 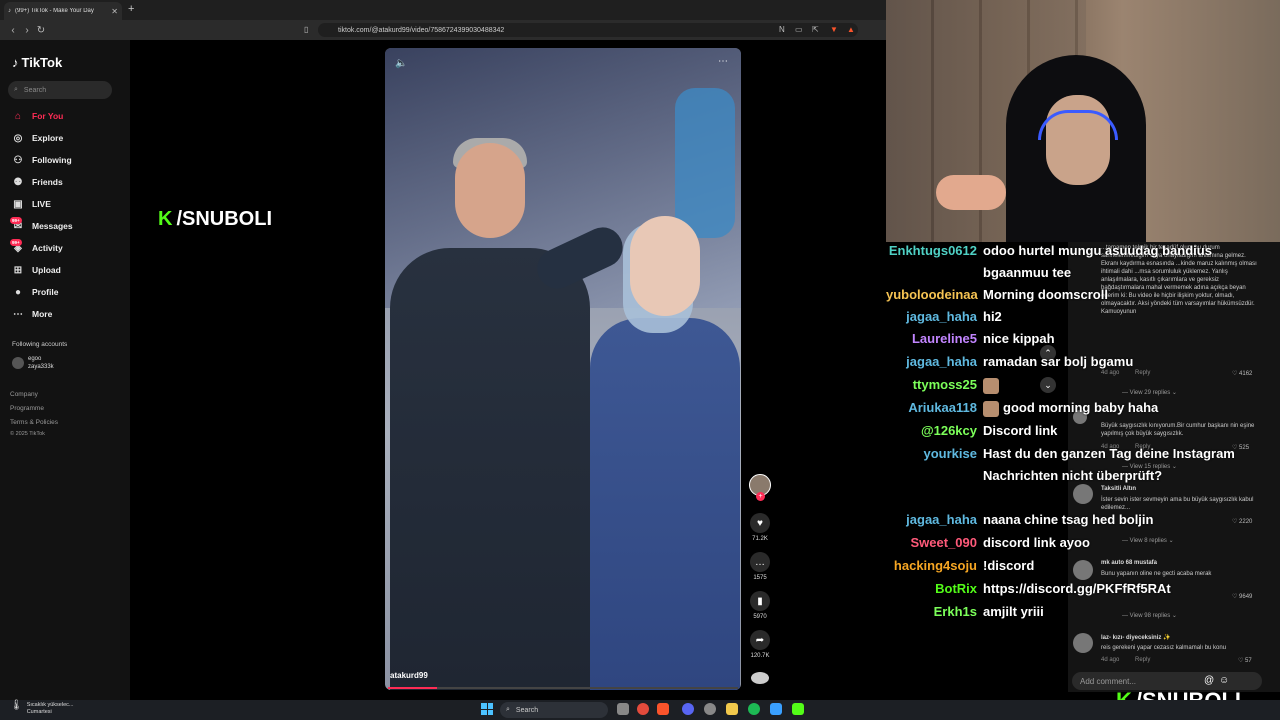 I want to click on share-button: ➦ 120.7K, so click(x=760, y=644).